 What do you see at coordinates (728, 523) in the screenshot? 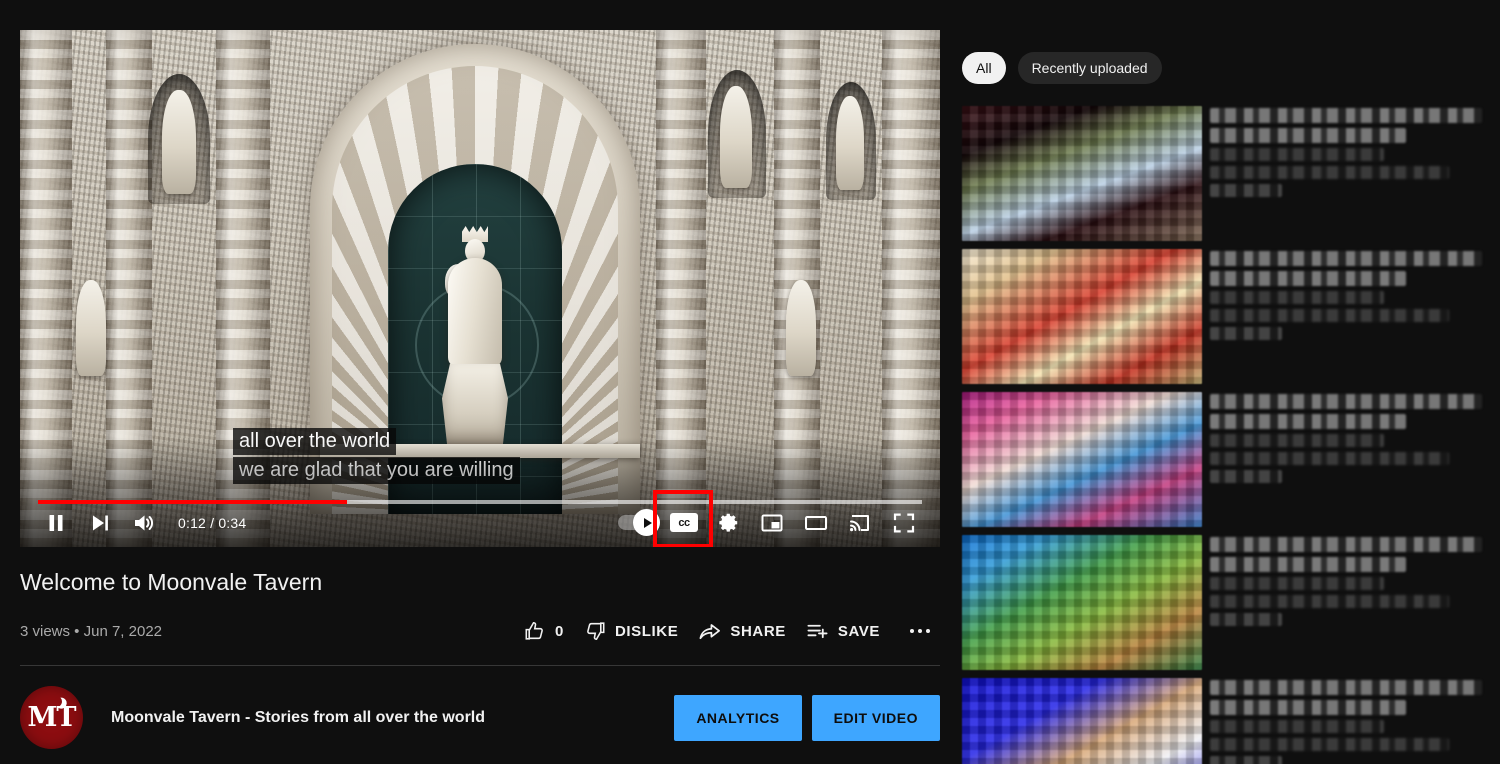
I see `settings-button` at bounding box center [728, 523].